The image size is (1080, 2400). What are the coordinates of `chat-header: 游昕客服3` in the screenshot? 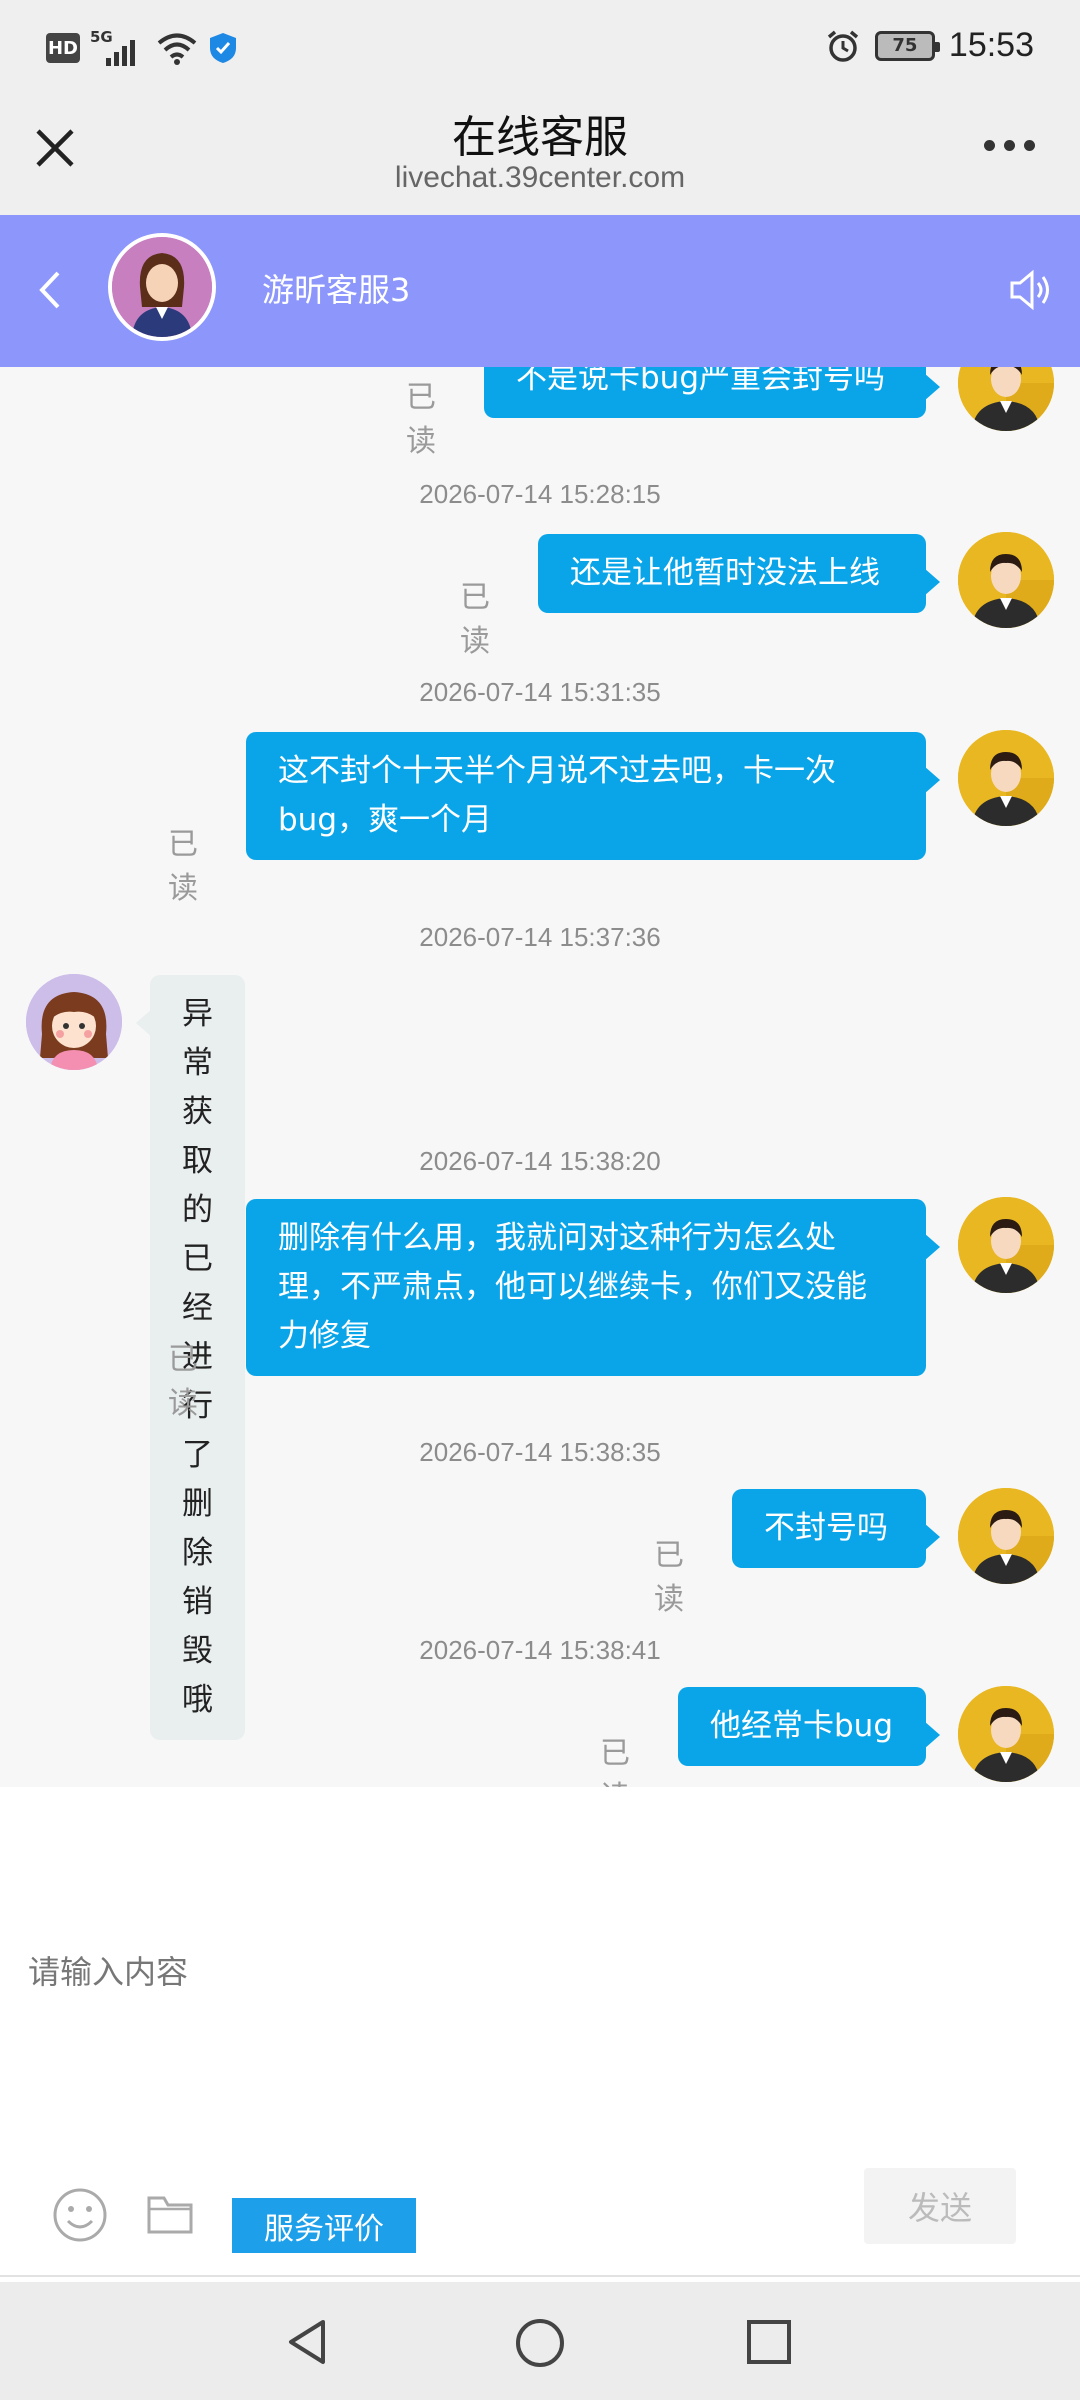 It's located at (540, 291).